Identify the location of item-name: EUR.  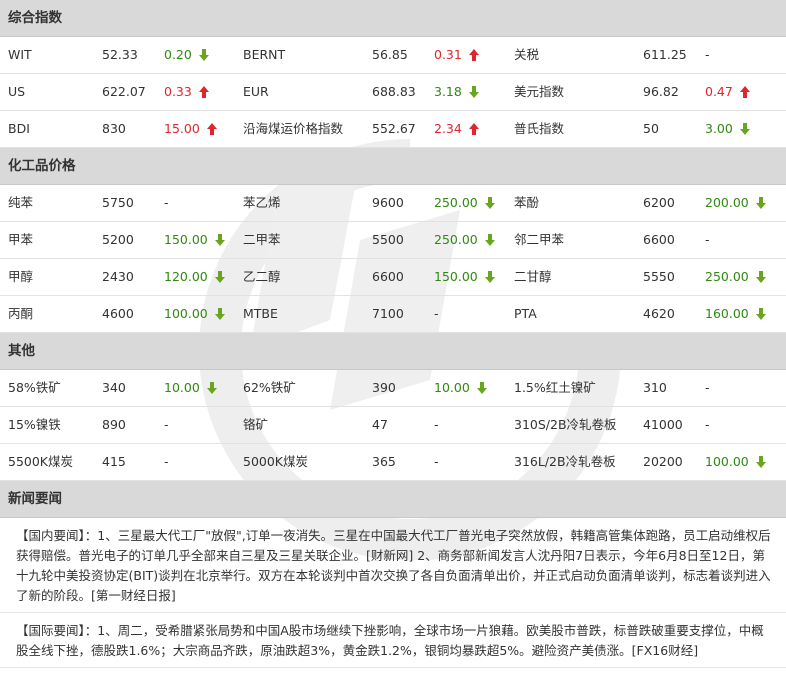
(256, 91).